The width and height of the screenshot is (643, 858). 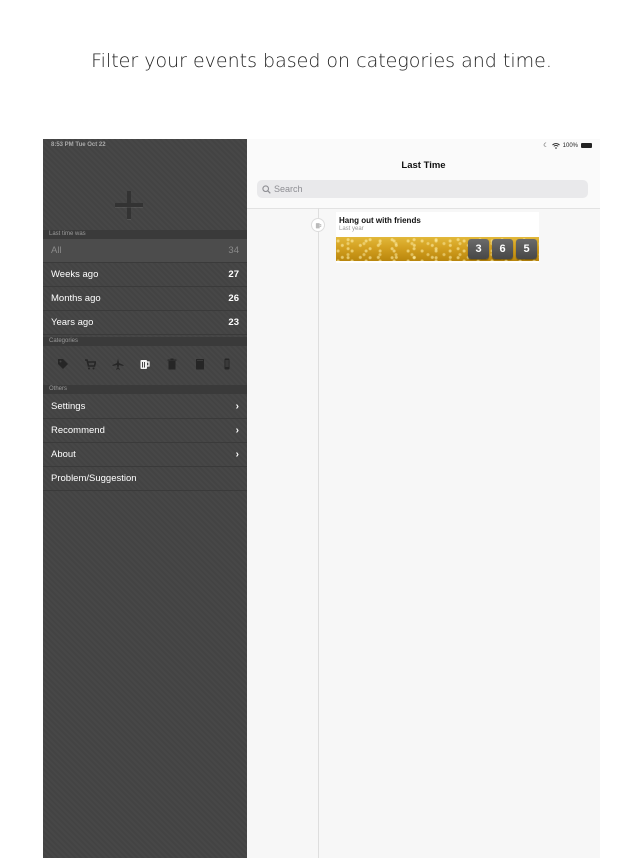 I want to click on section-header-others: Others, so click(x=145, y=389).